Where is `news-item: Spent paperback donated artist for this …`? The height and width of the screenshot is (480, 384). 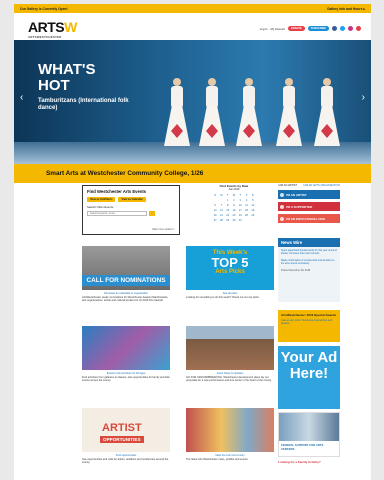
news-item: Spent paperback donated artist for this … is located at coordinates (309, 252).